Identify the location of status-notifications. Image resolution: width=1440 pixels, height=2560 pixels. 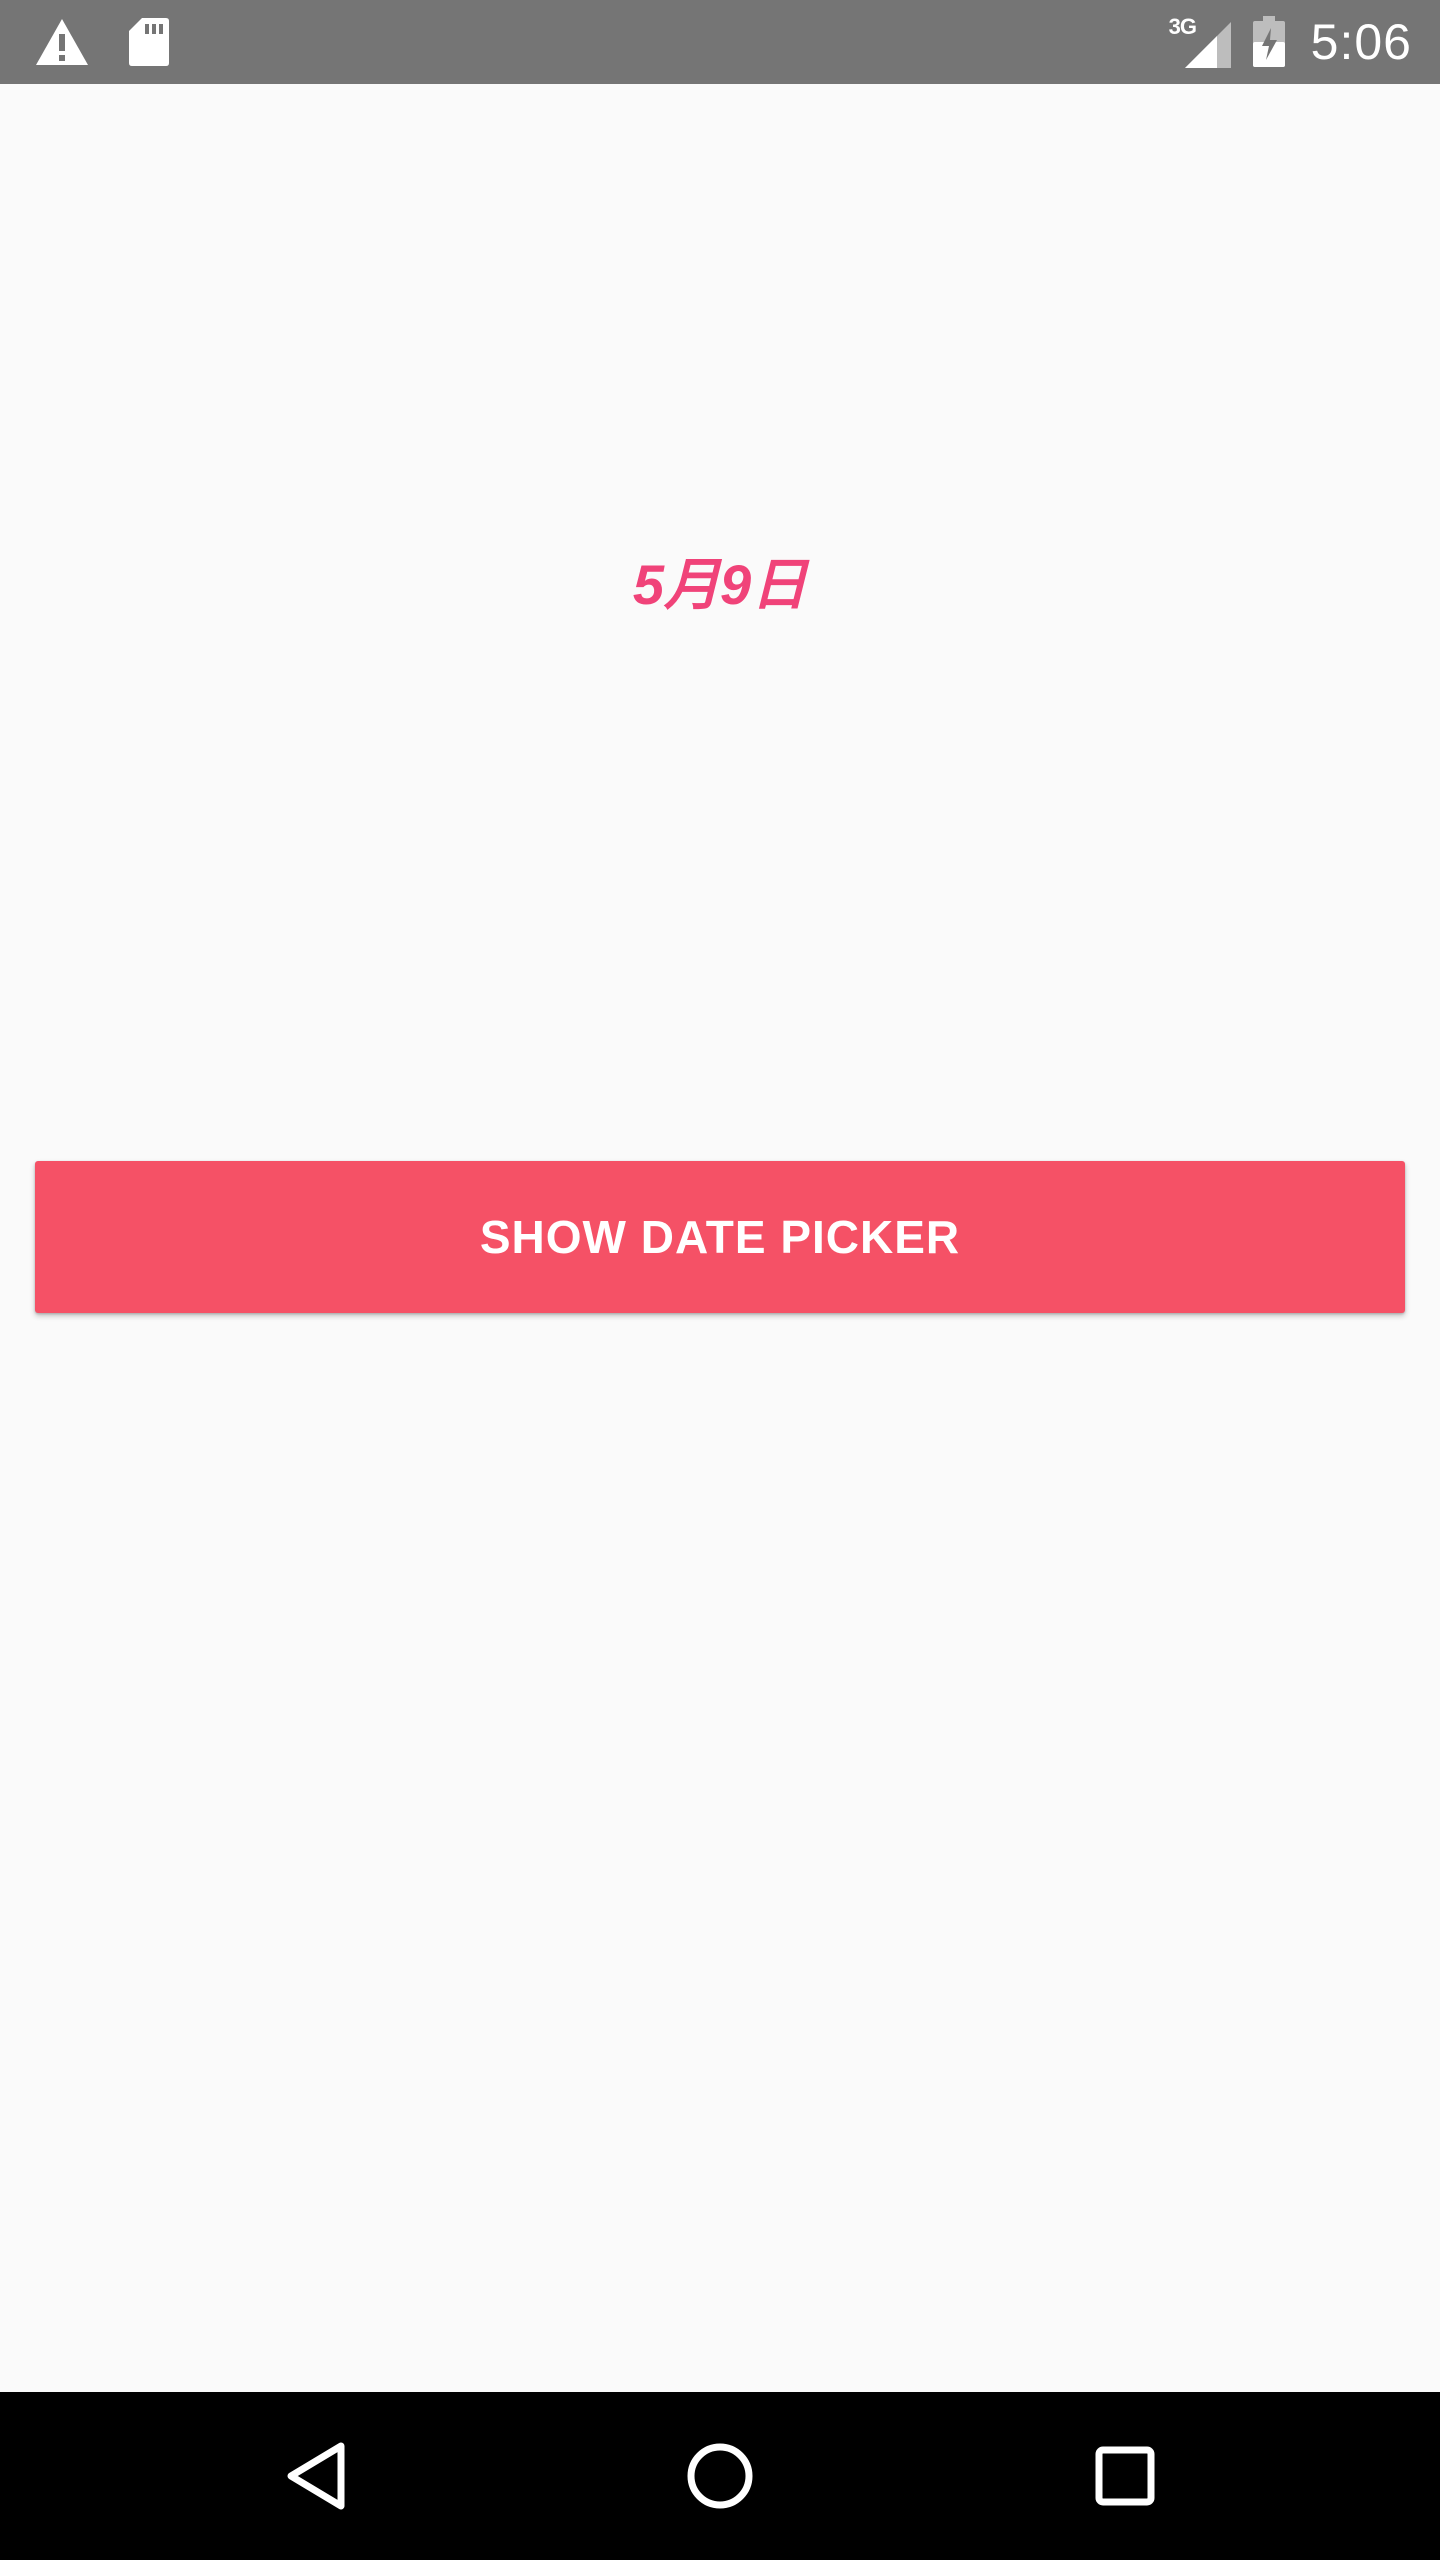
(102, 42).